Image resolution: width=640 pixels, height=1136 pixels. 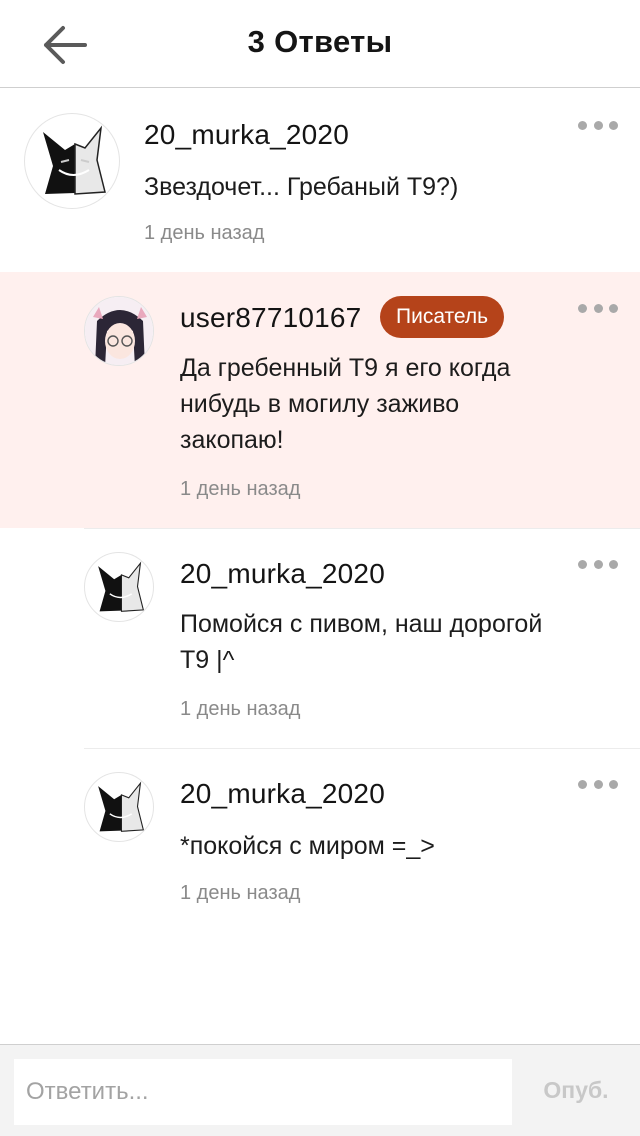 What do you see at coordinates (207, 660) in the screenshot?
I see `reply-text-line: Т9 |^` at bounding box center [207, 660].